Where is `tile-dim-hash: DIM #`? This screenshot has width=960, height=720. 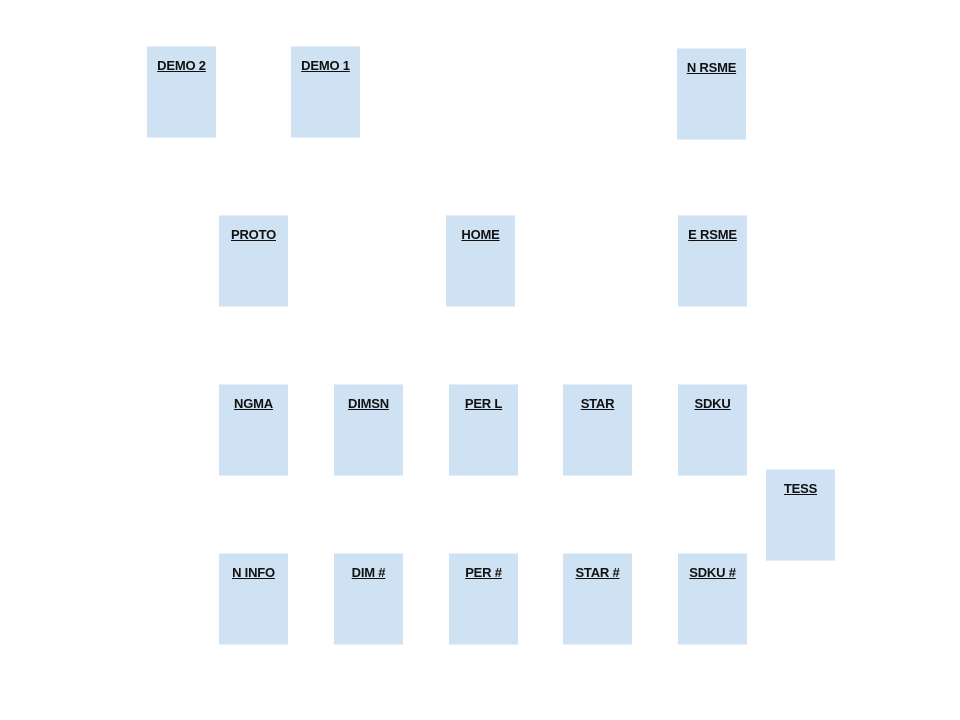
tile-dim-hash: DIM # is located at coordinates (368, 599).